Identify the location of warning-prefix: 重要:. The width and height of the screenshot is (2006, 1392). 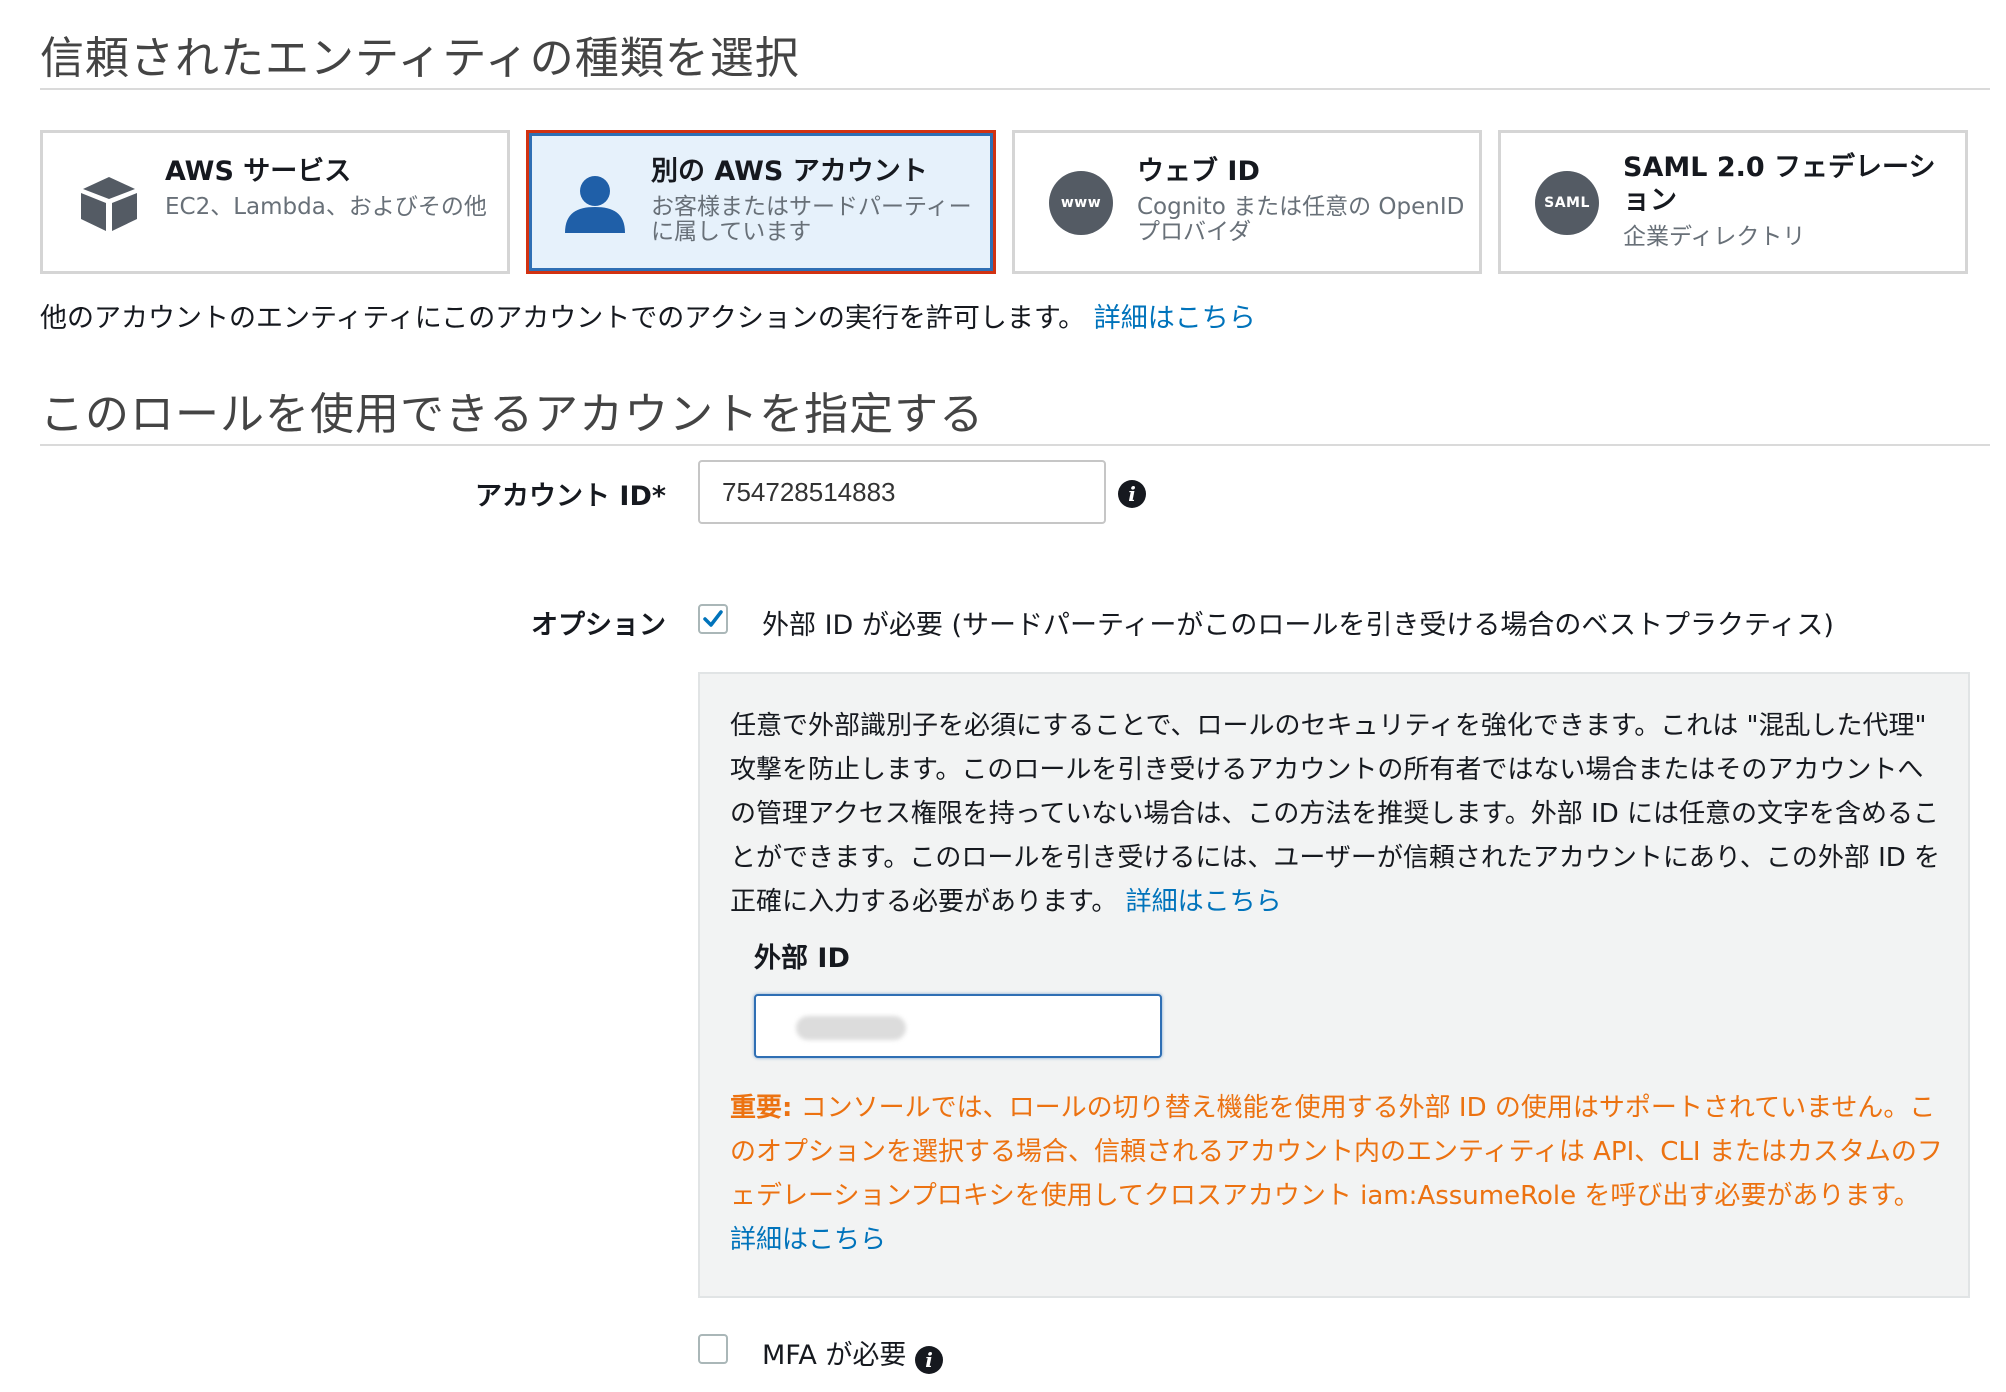
(761, 1108).